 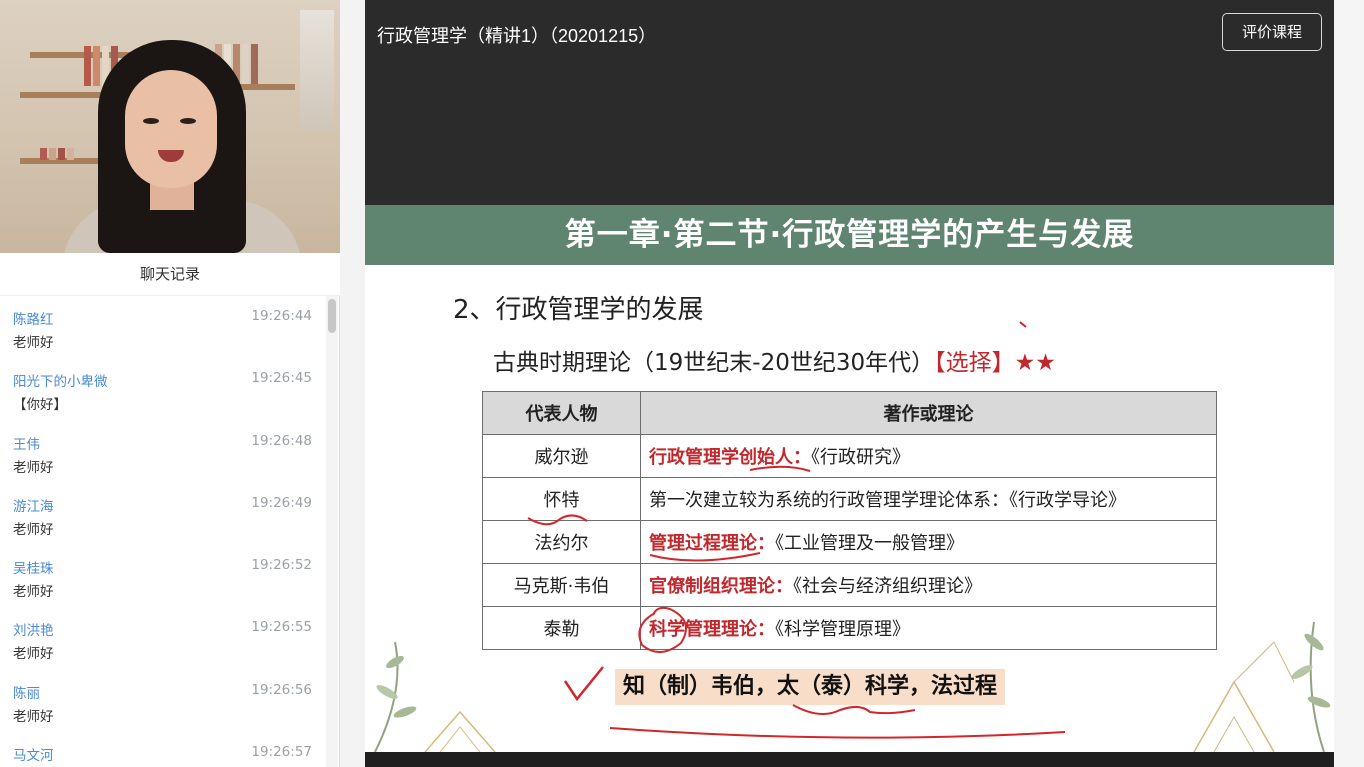 I want to click on chat-title: 聊天记录, so click(x=170, y=274).